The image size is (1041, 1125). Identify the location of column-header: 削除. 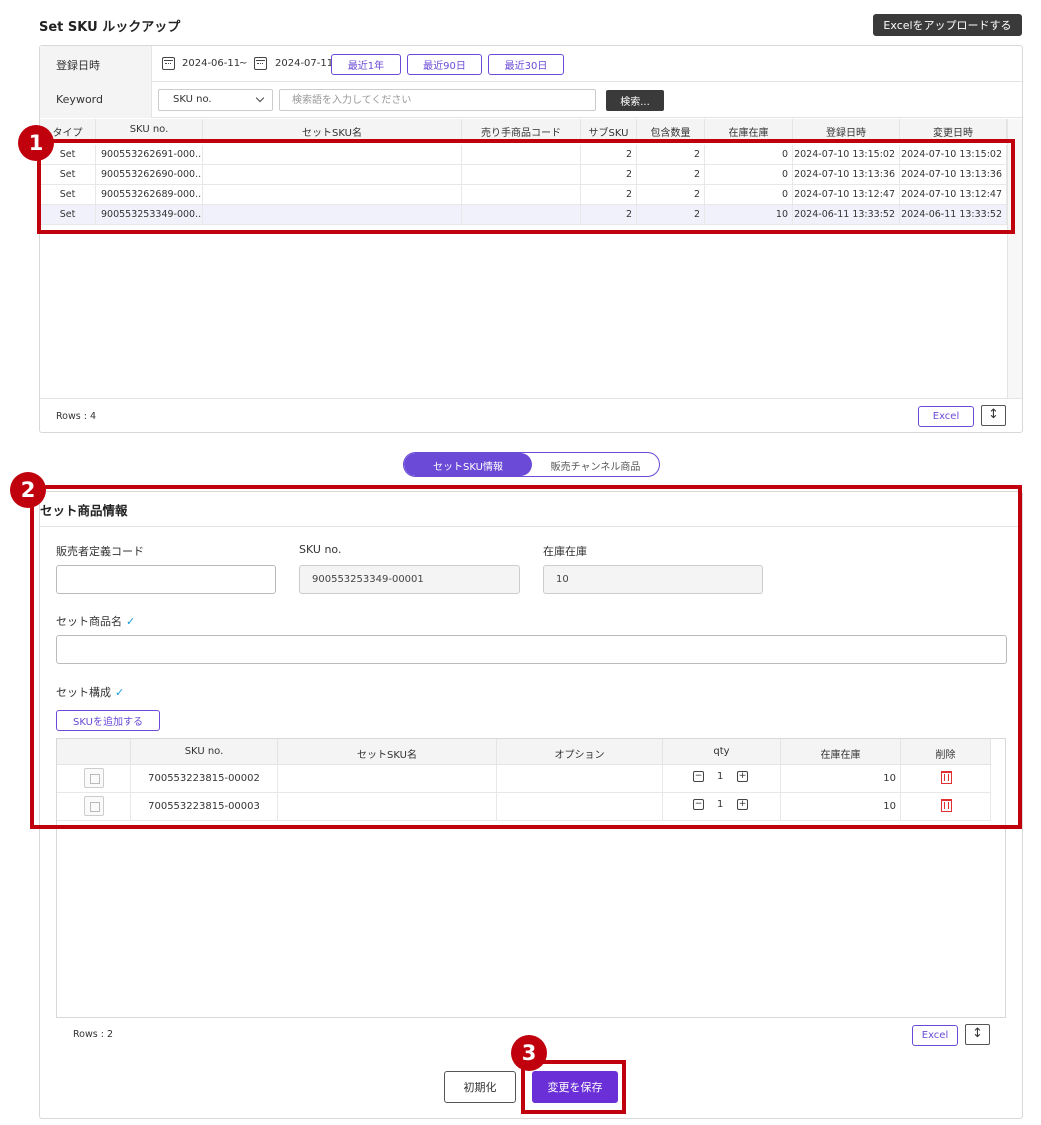
(946, 752).